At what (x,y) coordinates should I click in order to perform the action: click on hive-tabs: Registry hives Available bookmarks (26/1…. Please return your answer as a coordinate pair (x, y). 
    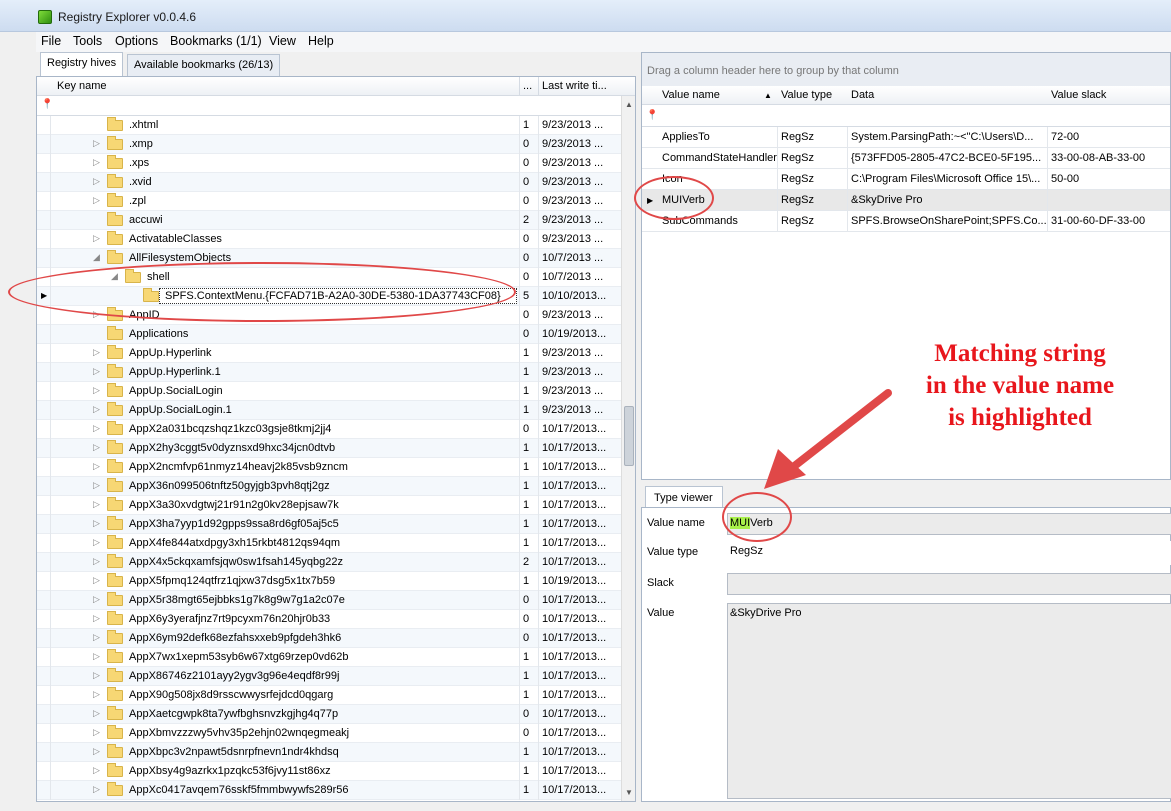
    Looking at the image, I should click on (336, 64).